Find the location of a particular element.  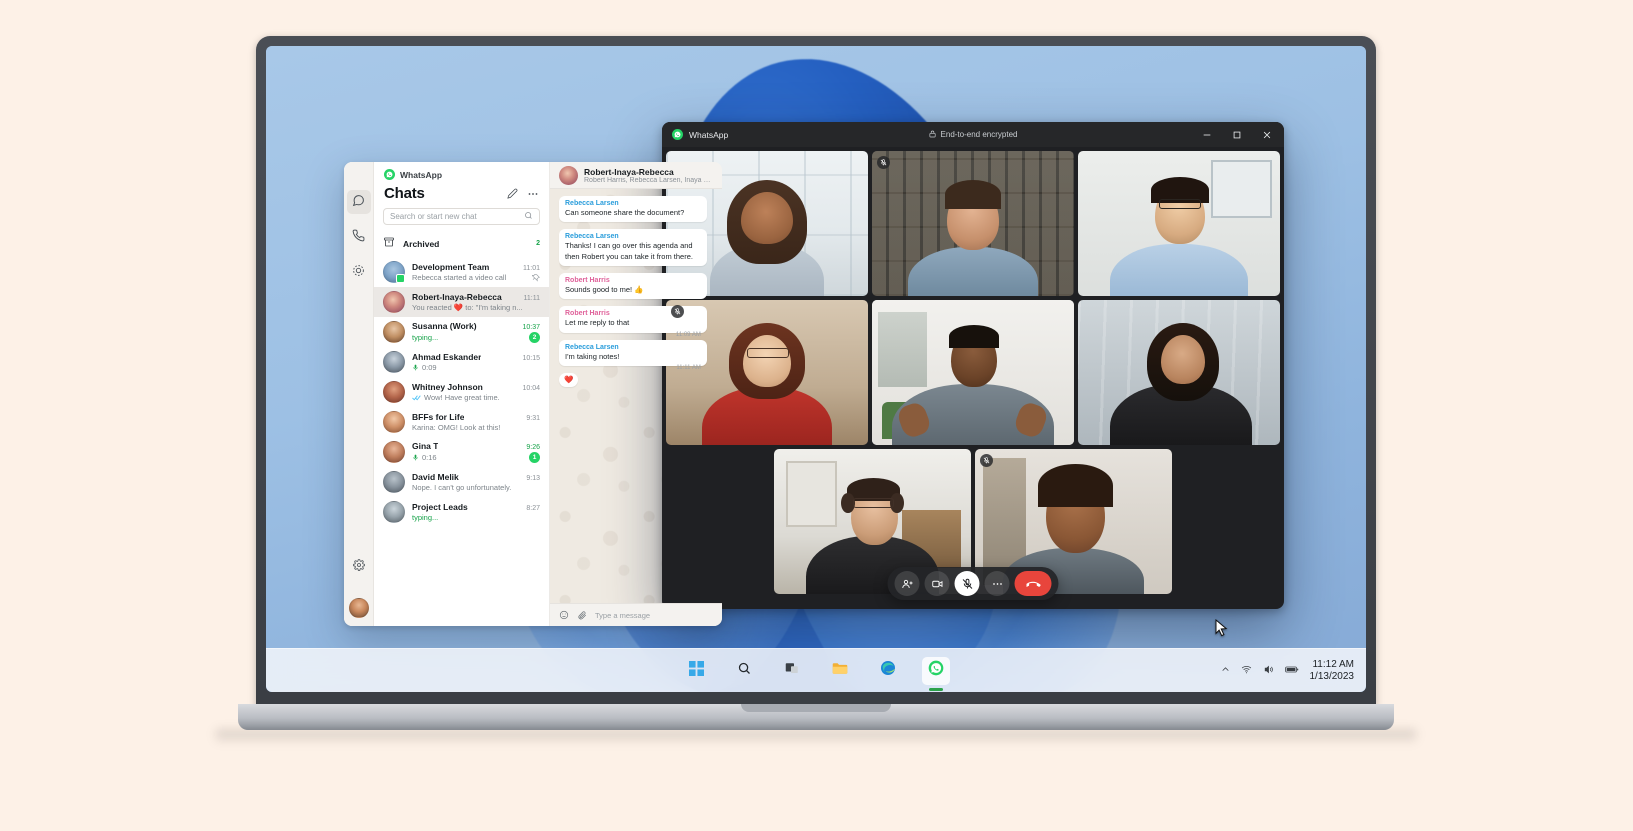

search-placeholder: Search or start new chat is located at coordinates (433, 216).